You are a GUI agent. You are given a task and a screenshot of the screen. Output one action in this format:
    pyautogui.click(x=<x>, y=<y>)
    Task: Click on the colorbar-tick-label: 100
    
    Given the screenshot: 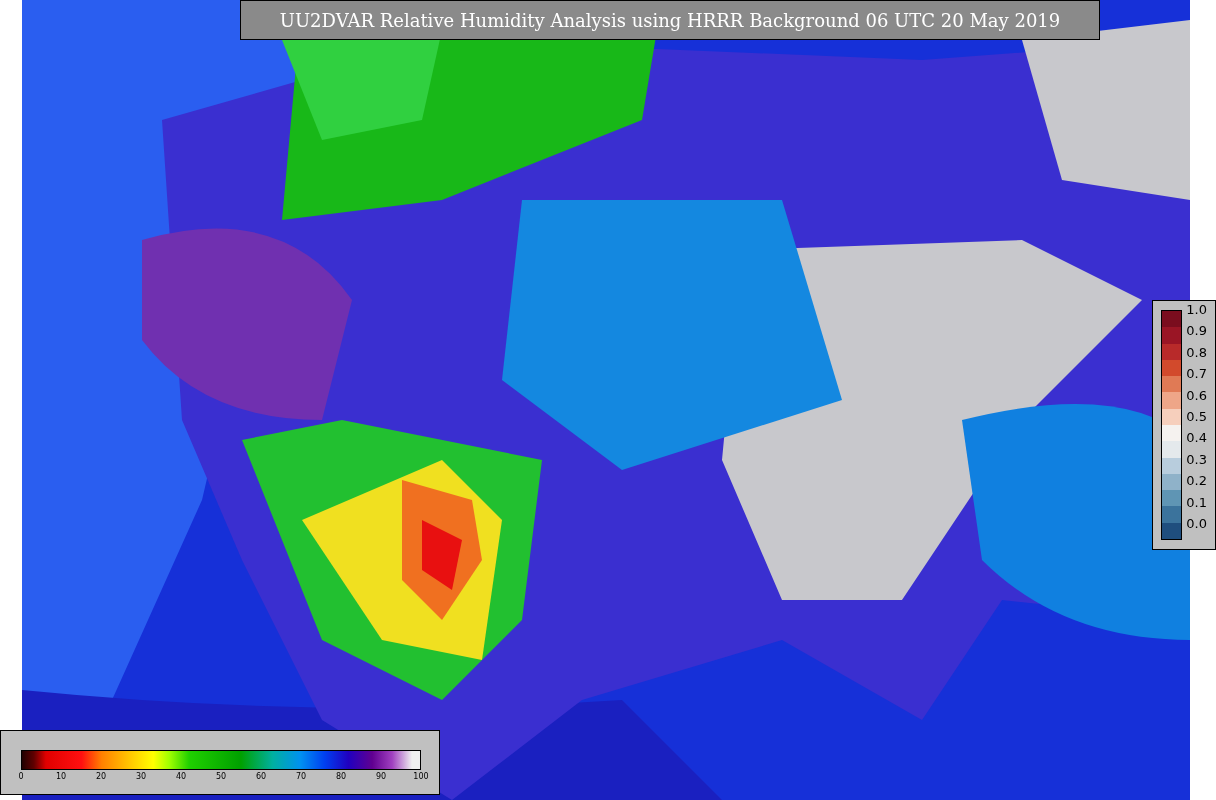 What is the action you would take?
    pyautogui.click(x=421, y=777)
    